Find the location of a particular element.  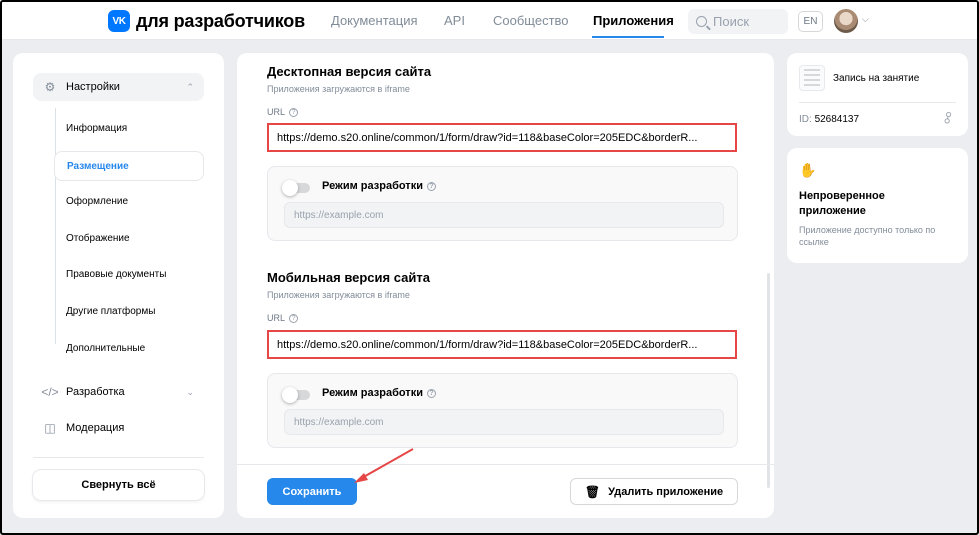

mobile-dev-mode-box: Режим разработки ? https://example.com is located at coordinates (502, 410).